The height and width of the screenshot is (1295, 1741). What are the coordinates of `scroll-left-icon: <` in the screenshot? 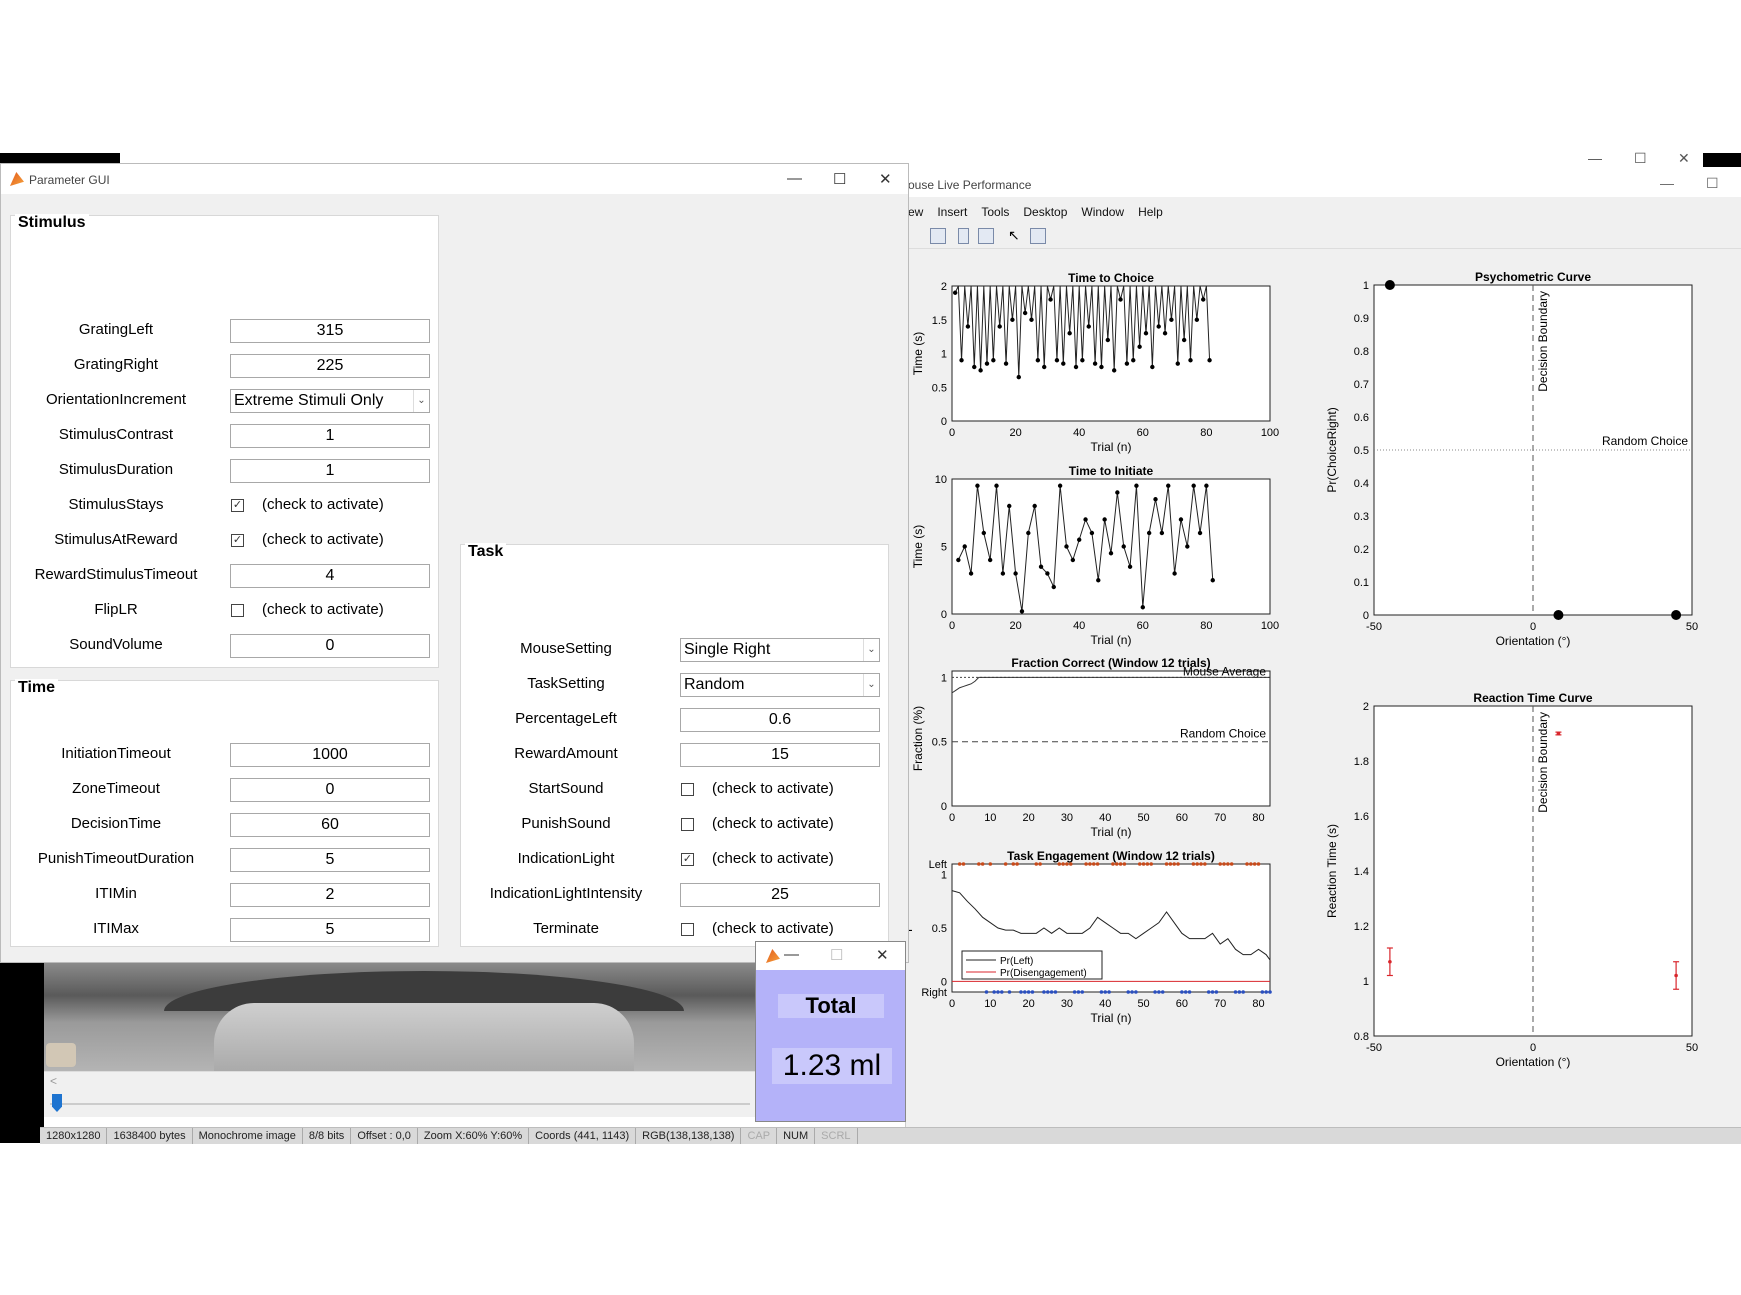 It's located at (53, 1081).